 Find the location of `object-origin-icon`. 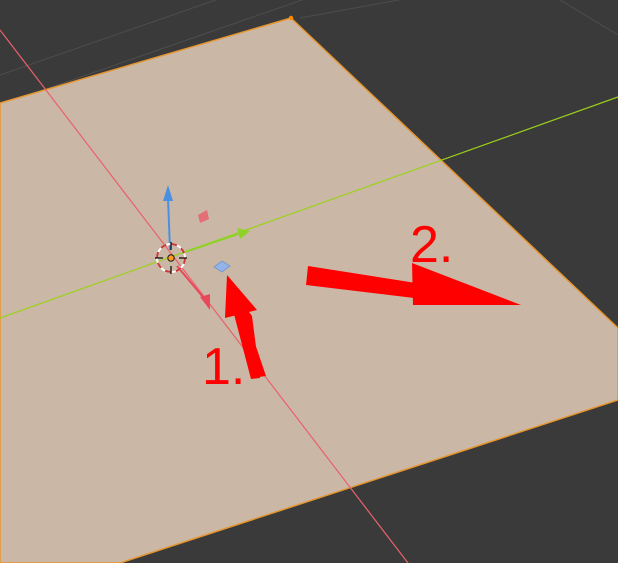

object-origin-icon is located at coordinates (171, 258).